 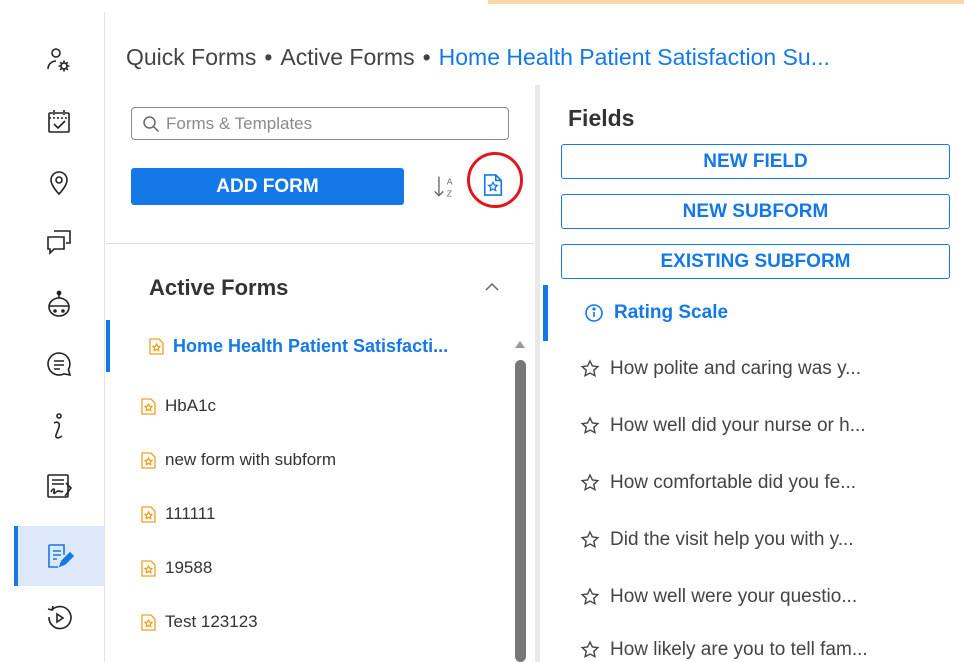 What do you see at coordinates (671, 312) in the screenshot?
I see `field-item-label: Rating Scale` at bounding box center [671, 312].